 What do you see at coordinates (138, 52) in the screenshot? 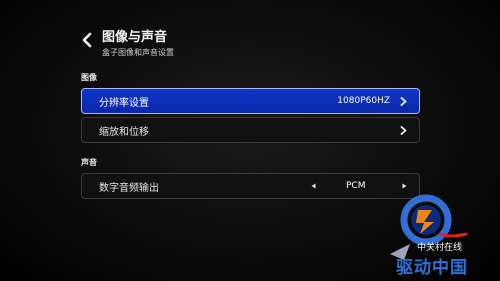
I see `page-subtitle: 盒子图像和声音设置` at bounding box center [138, 52].